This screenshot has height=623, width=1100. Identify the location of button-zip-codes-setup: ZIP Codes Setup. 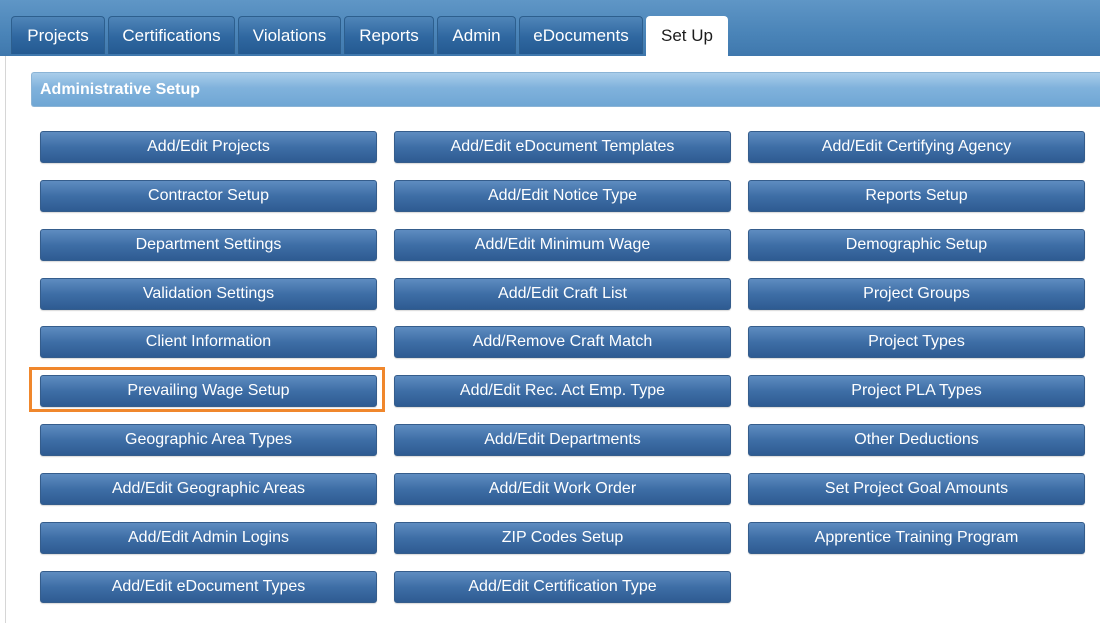
(562, 538).